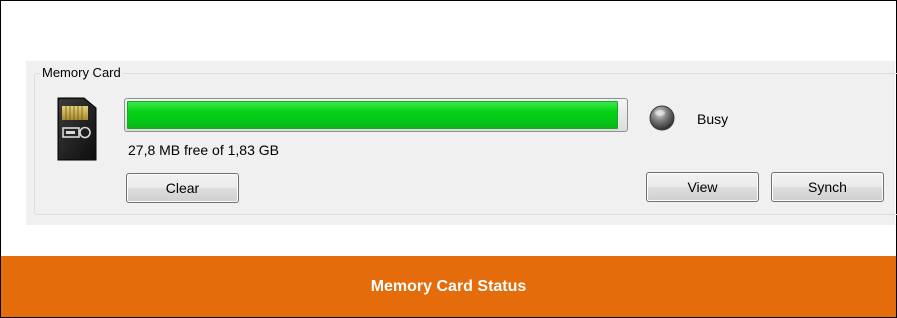 The width and height of the screenshot is (897, 318). I want to click on memory-card-icon, so click(77, 129).